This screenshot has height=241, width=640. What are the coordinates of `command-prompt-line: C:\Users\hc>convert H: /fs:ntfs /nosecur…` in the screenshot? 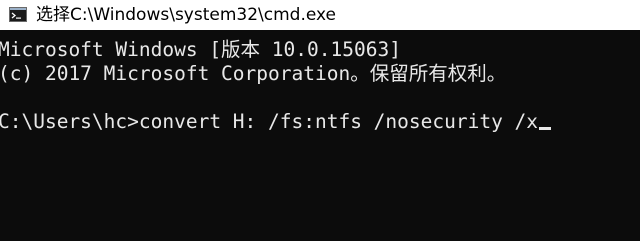 It's located at (276, 122).